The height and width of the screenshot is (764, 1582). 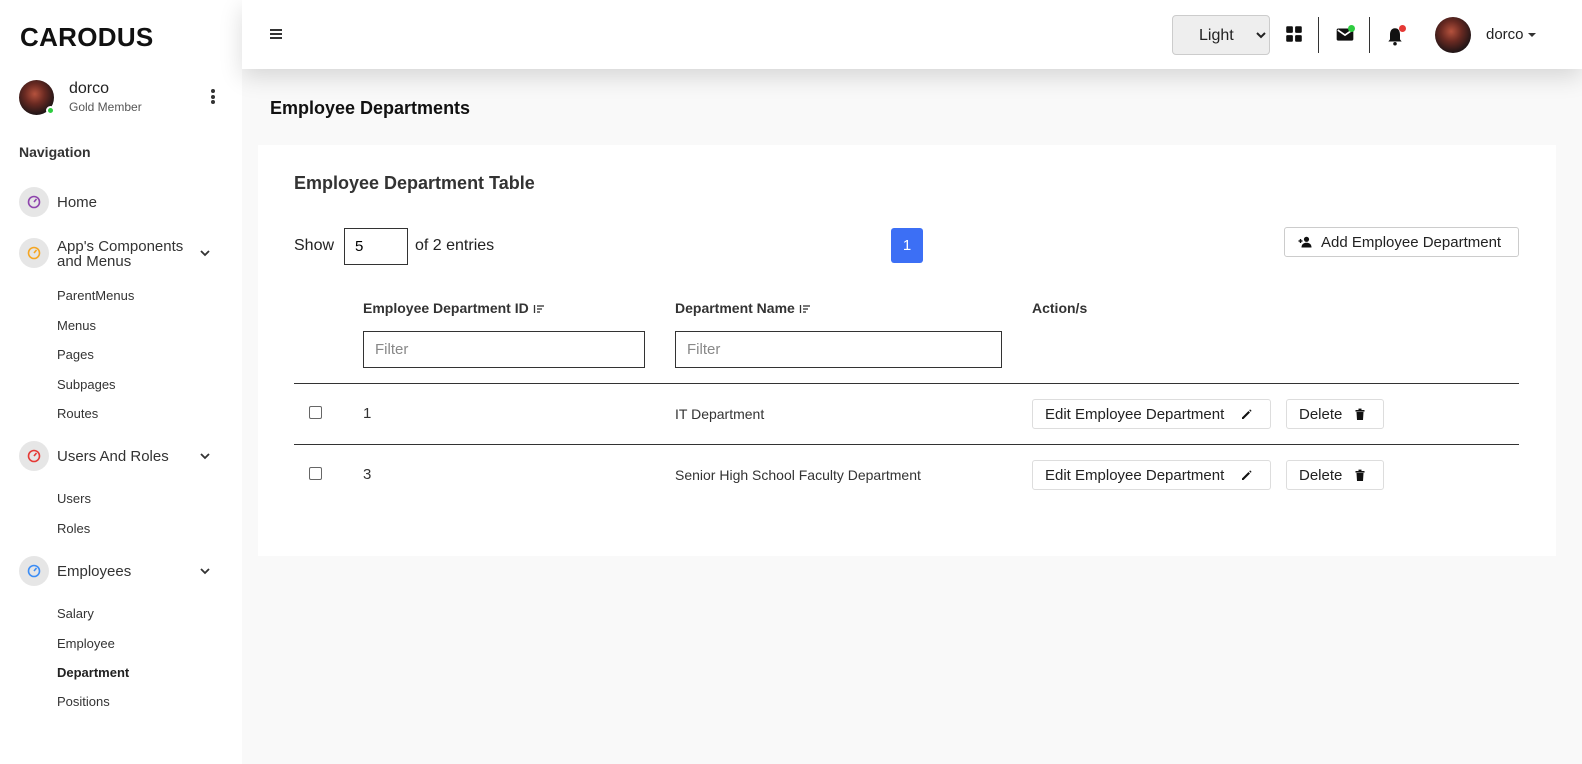 I want to click on caret-down-icon, so click(x=1532, y=35).